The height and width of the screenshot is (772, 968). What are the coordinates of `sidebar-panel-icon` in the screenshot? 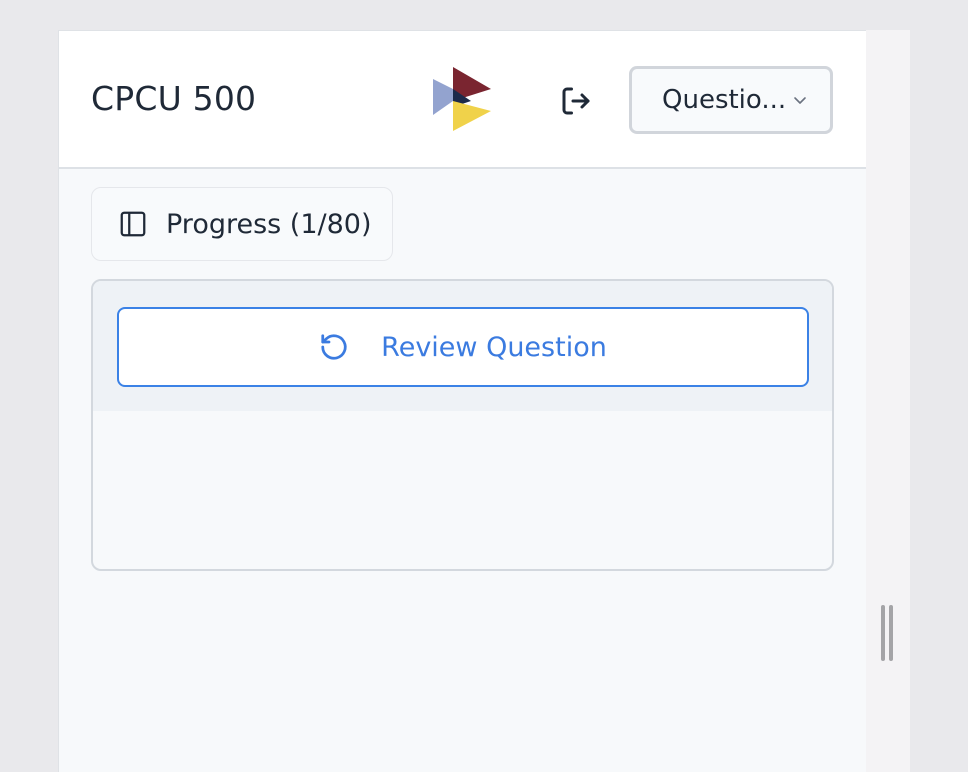 It's located at (133, 224).